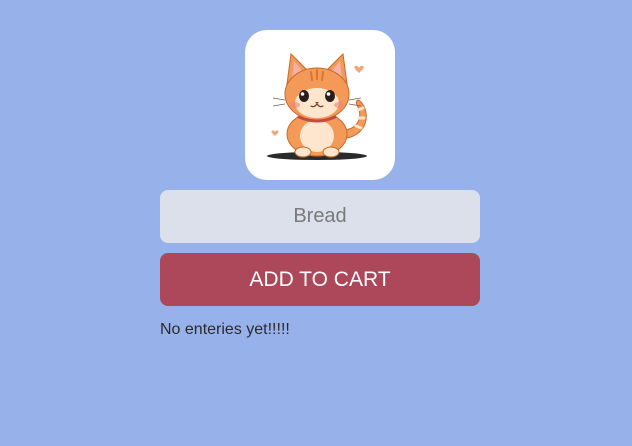 Image resolution: width=632 pixels, height=446 pixels. I want to click on item-input, so click(320, 216).